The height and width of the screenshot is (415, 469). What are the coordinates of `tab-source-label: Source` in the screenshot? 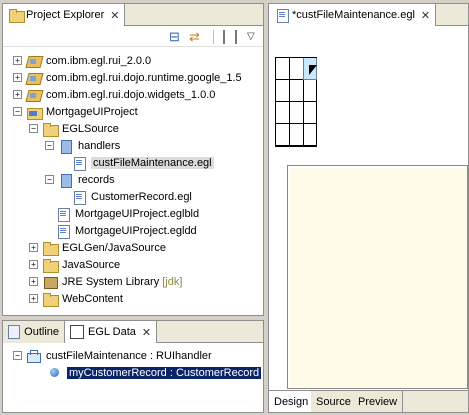 It's located at (333, 401).